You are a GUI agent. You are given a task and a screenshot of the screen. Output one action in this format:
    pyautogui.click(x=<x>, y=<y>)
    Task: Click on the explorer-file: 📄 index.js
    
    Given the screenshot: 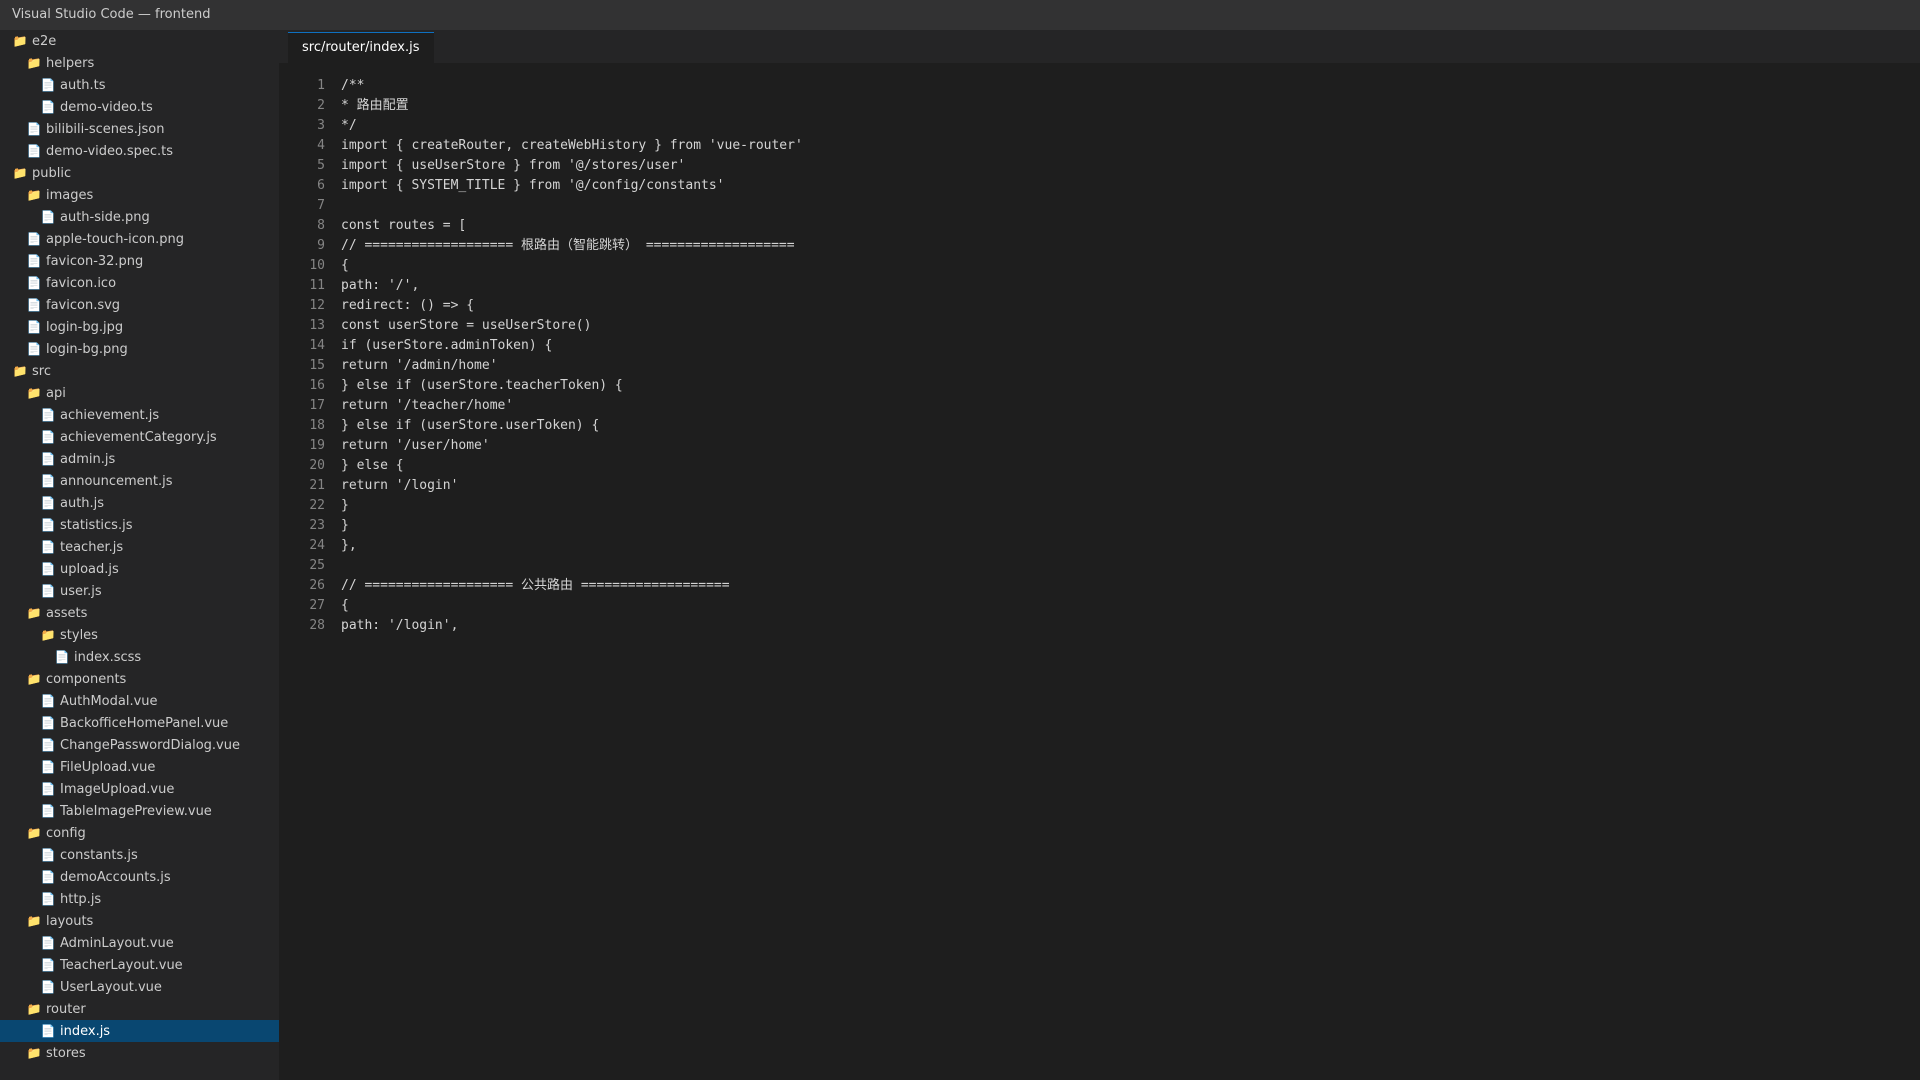 What is the action you would take?
    pyautogui.click(x=139, y=1031)
    